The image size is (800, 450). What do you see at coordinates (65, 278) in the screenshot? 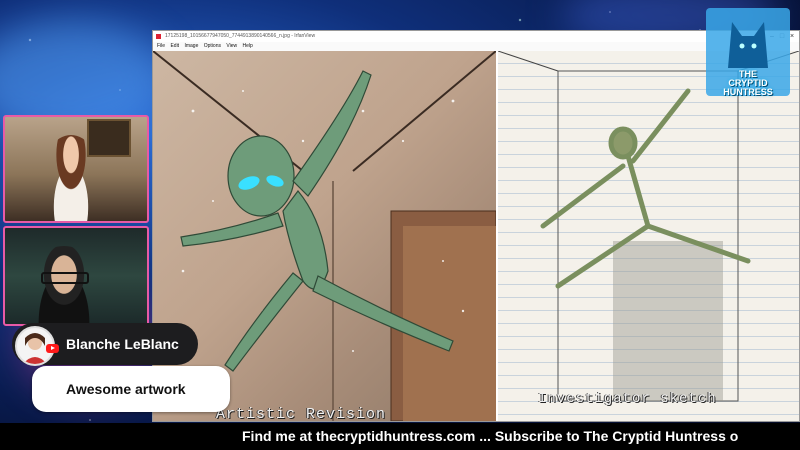
I see `glasses` at bounding box center [65, 278].